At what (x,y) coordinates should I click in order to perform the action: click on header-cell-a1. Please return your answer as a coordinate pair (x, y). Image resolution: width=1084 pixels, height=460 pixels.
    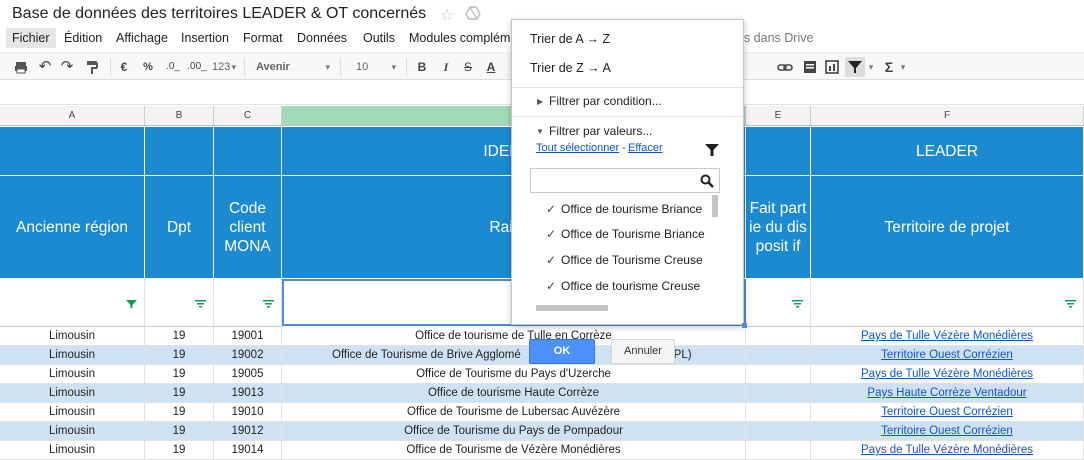
    Looking at the image, I should click on (72, 151).